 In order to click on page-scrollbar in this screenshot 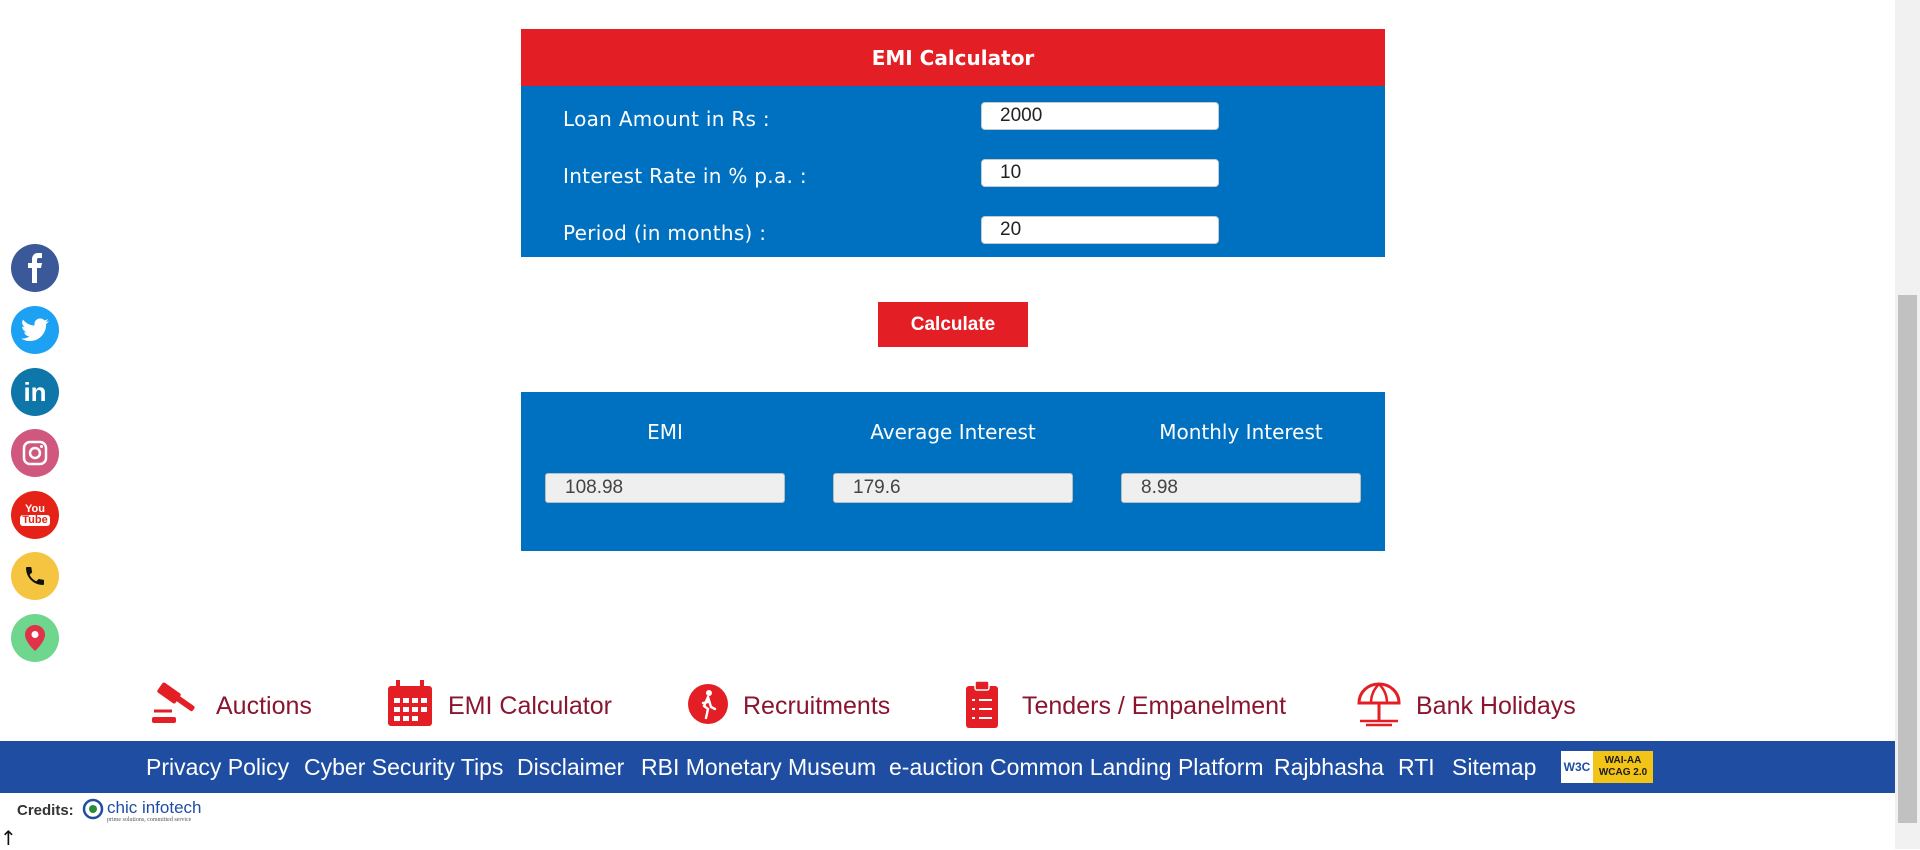, I will do `click(1907, 424)`.